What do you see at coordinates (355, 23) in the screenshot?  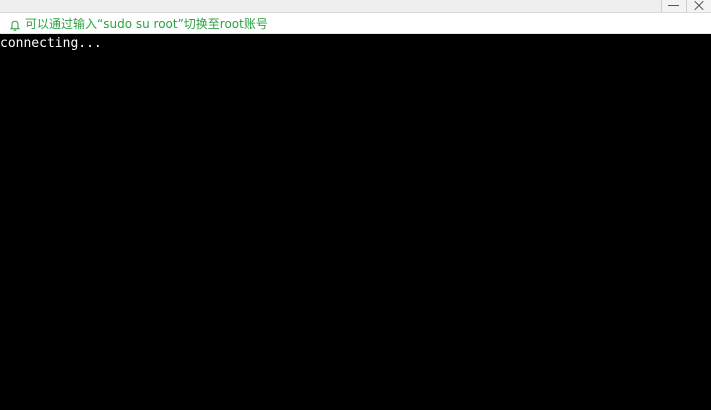 I see `notice-bar: 可以通过输入“sudo su root”切换至root账号` at bounding box center [355, 23].